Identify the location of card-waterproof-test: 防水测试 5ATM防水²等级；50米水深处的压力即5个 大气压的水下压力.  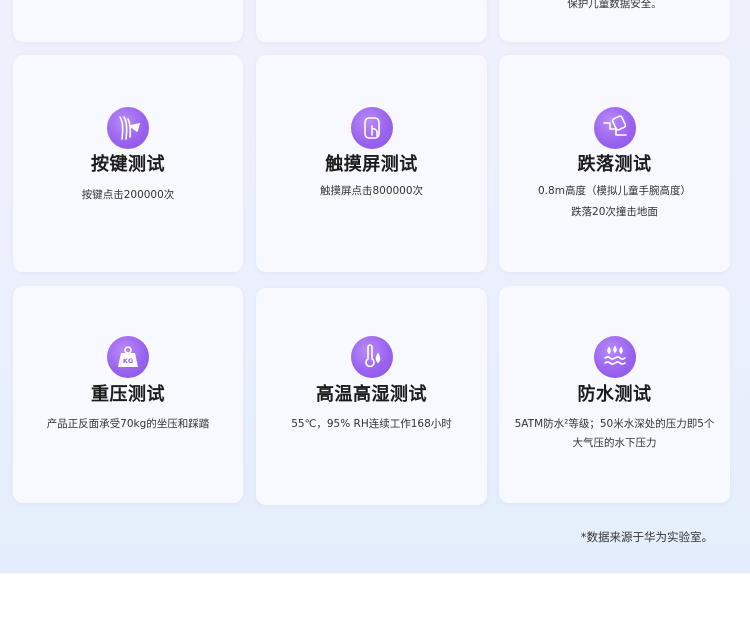
(614, 394).